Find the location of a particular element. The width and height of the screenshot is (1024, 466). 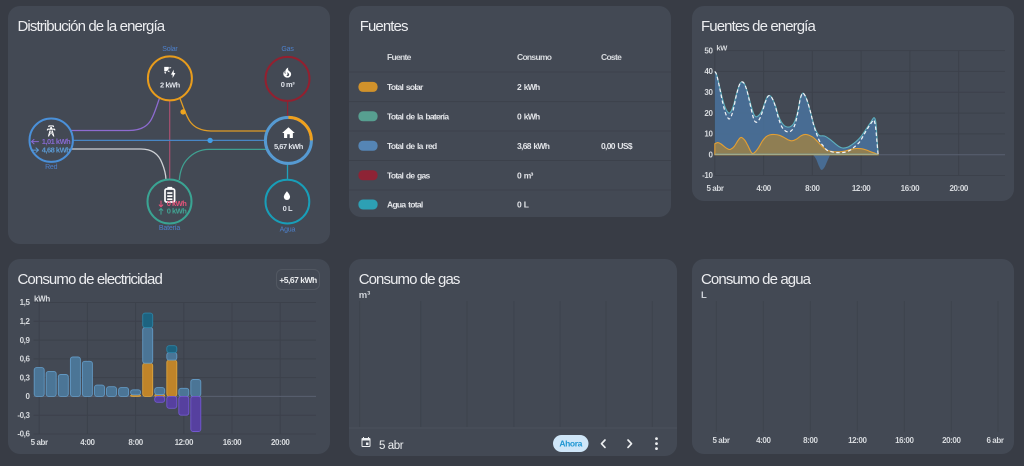

svg-text: Solar is located at coordinates (170, 49).